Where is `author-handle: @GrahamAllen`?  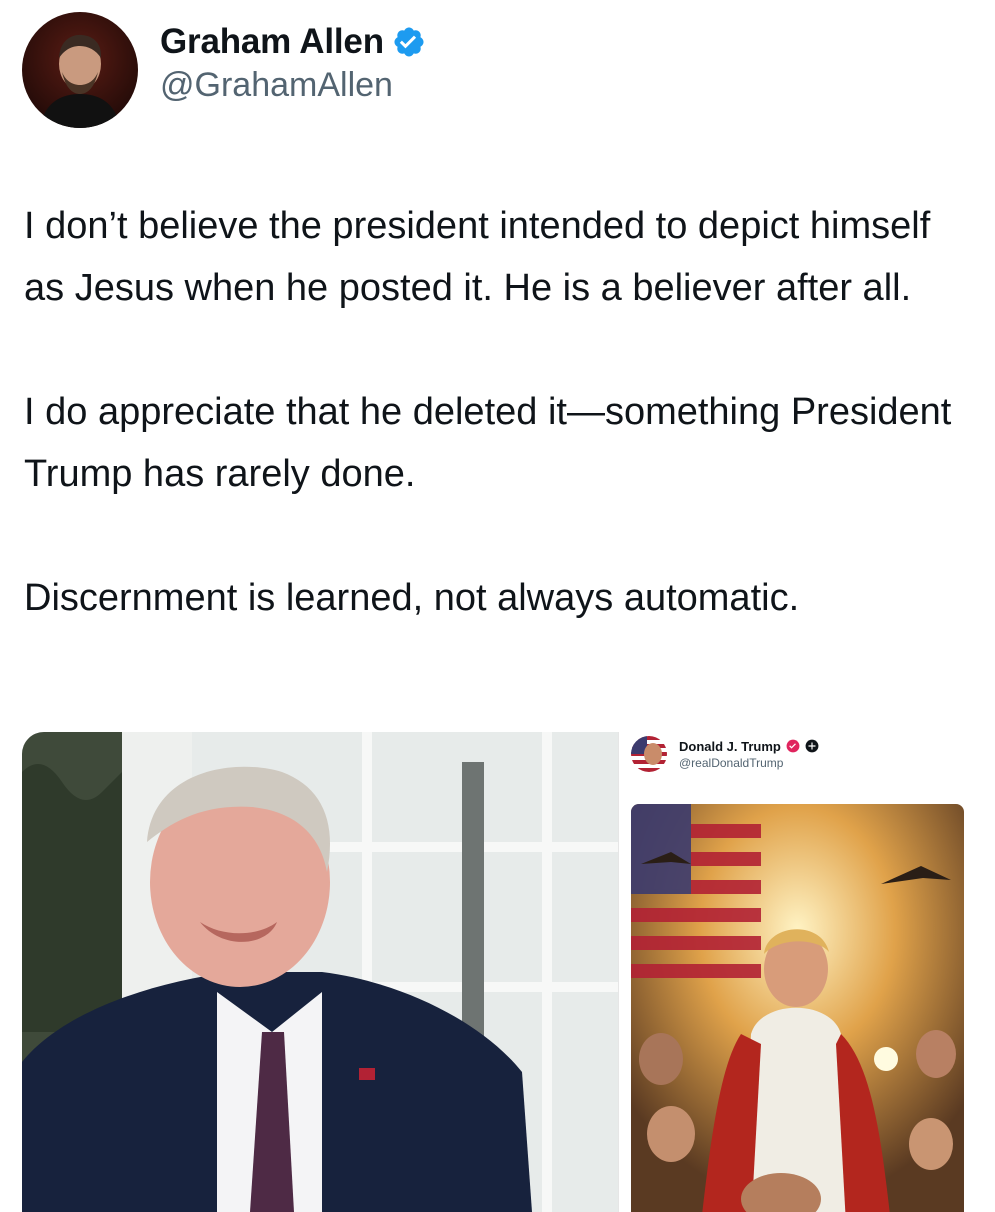 author-handle: @GrahamAllen is located at coordinates (293, 85).